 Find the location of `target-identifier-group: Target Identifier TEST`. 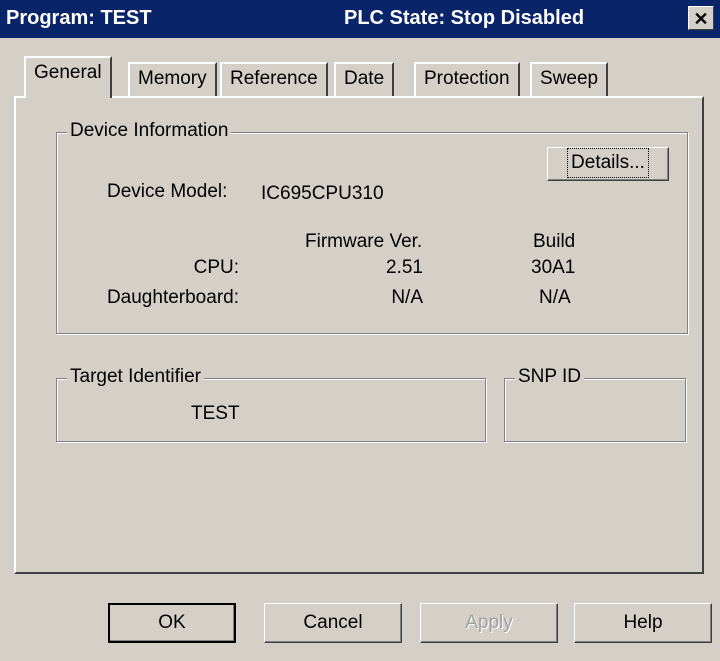

target-identifier-group: Target Identifier TEST is located at coordinates (271, 404).